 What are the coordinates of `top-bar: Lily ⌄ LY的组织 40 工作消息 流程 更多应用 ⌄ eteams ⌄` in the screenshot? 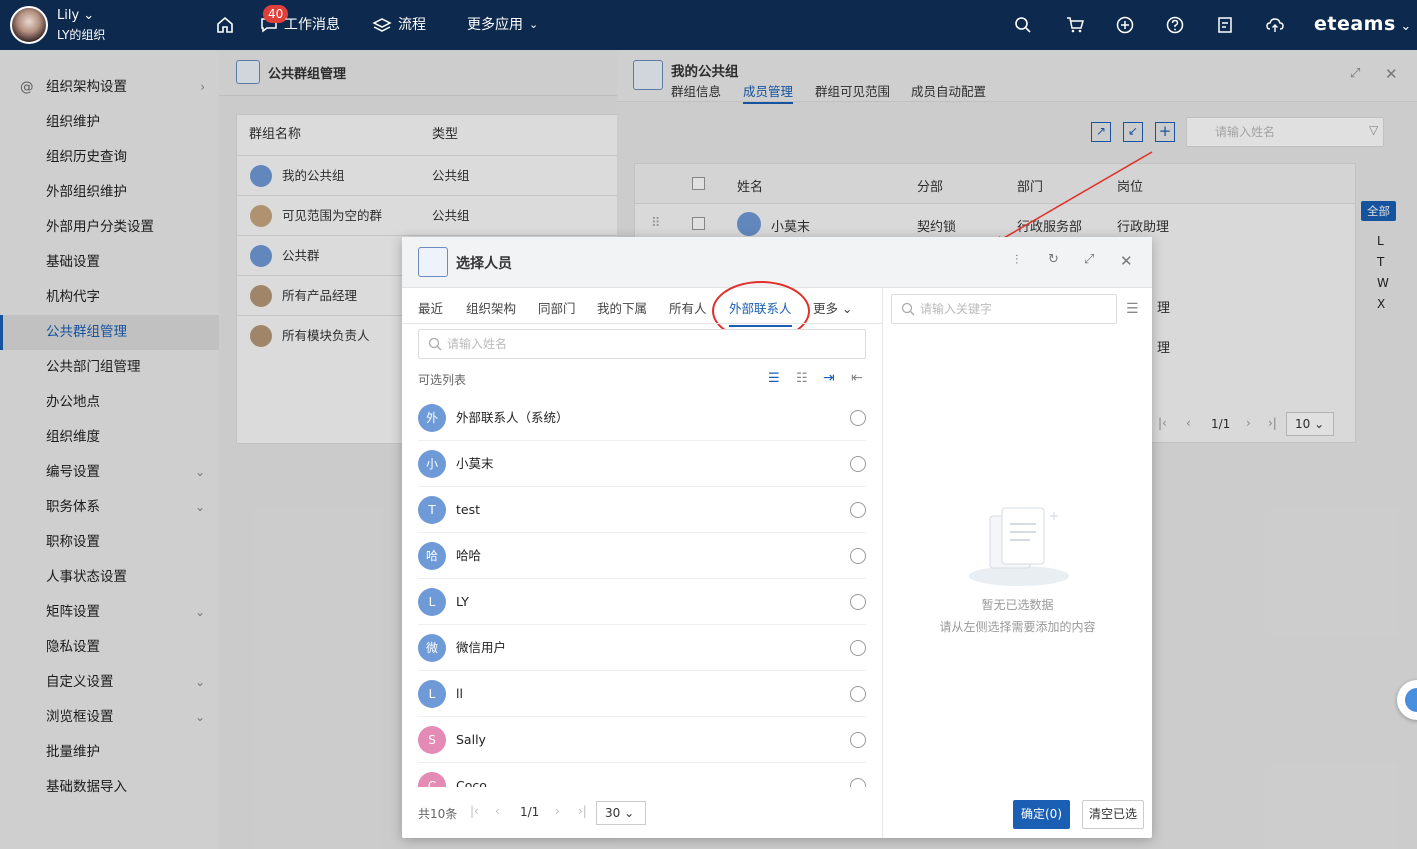 It's located at (708, 25).